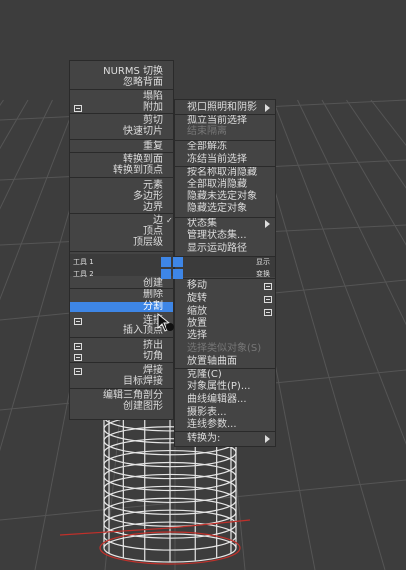 The image size is (406, 570). I want to click on right-menu-item: 转换为:, so click(225, 439).